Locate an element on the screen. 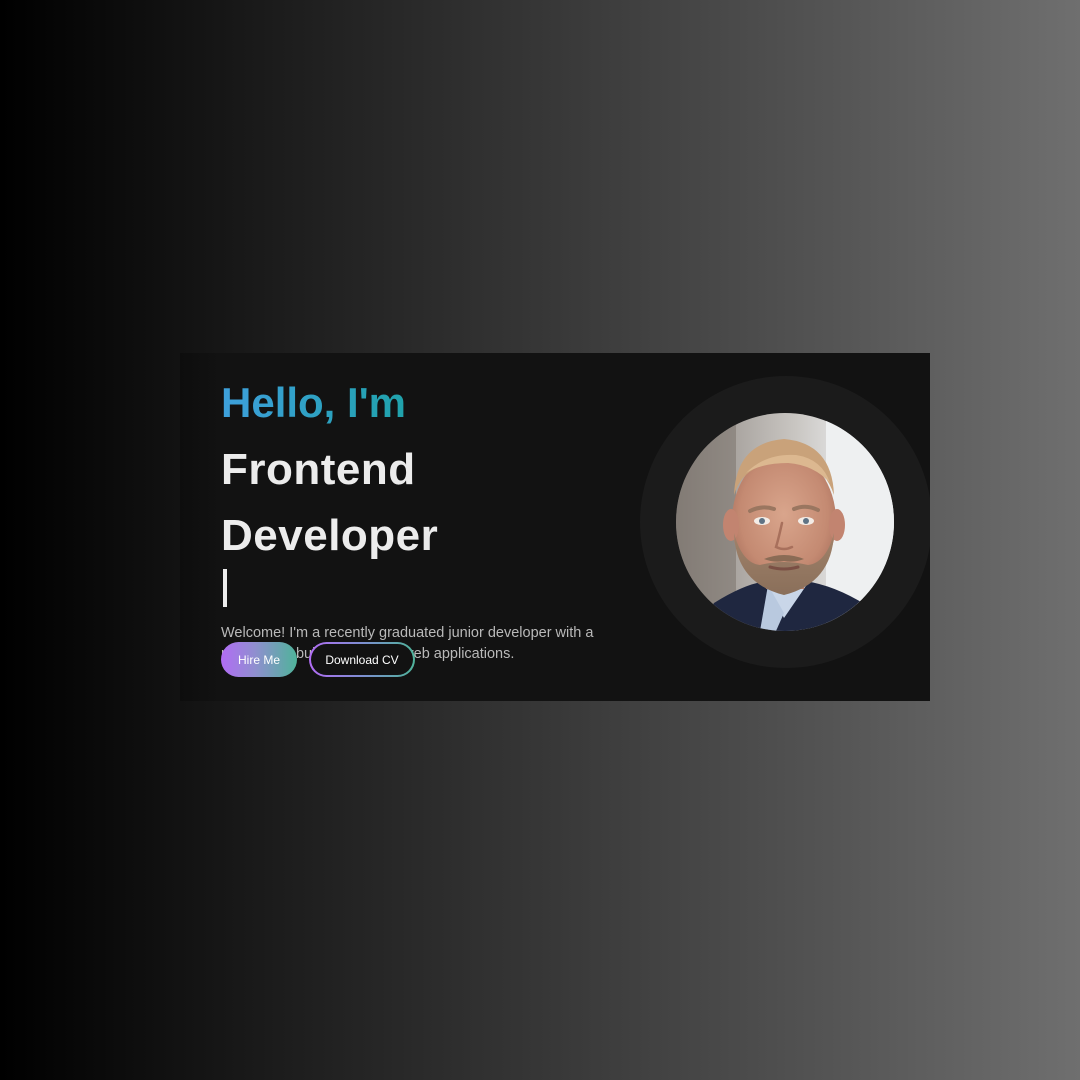  hire-me-button: Hire Me is located at coordinates (259, 659).